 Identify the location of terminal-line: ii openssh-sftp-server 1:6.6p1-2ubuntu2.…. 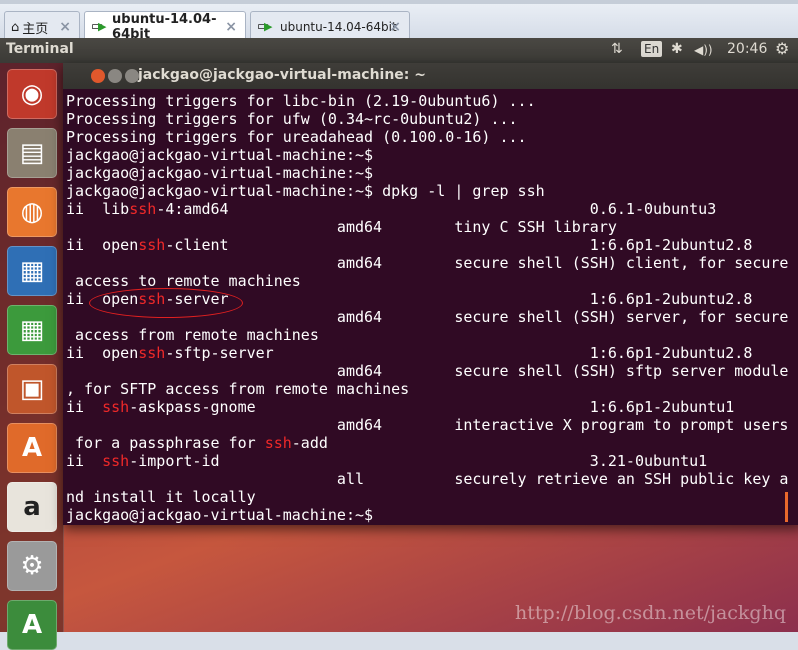
(432, 353).